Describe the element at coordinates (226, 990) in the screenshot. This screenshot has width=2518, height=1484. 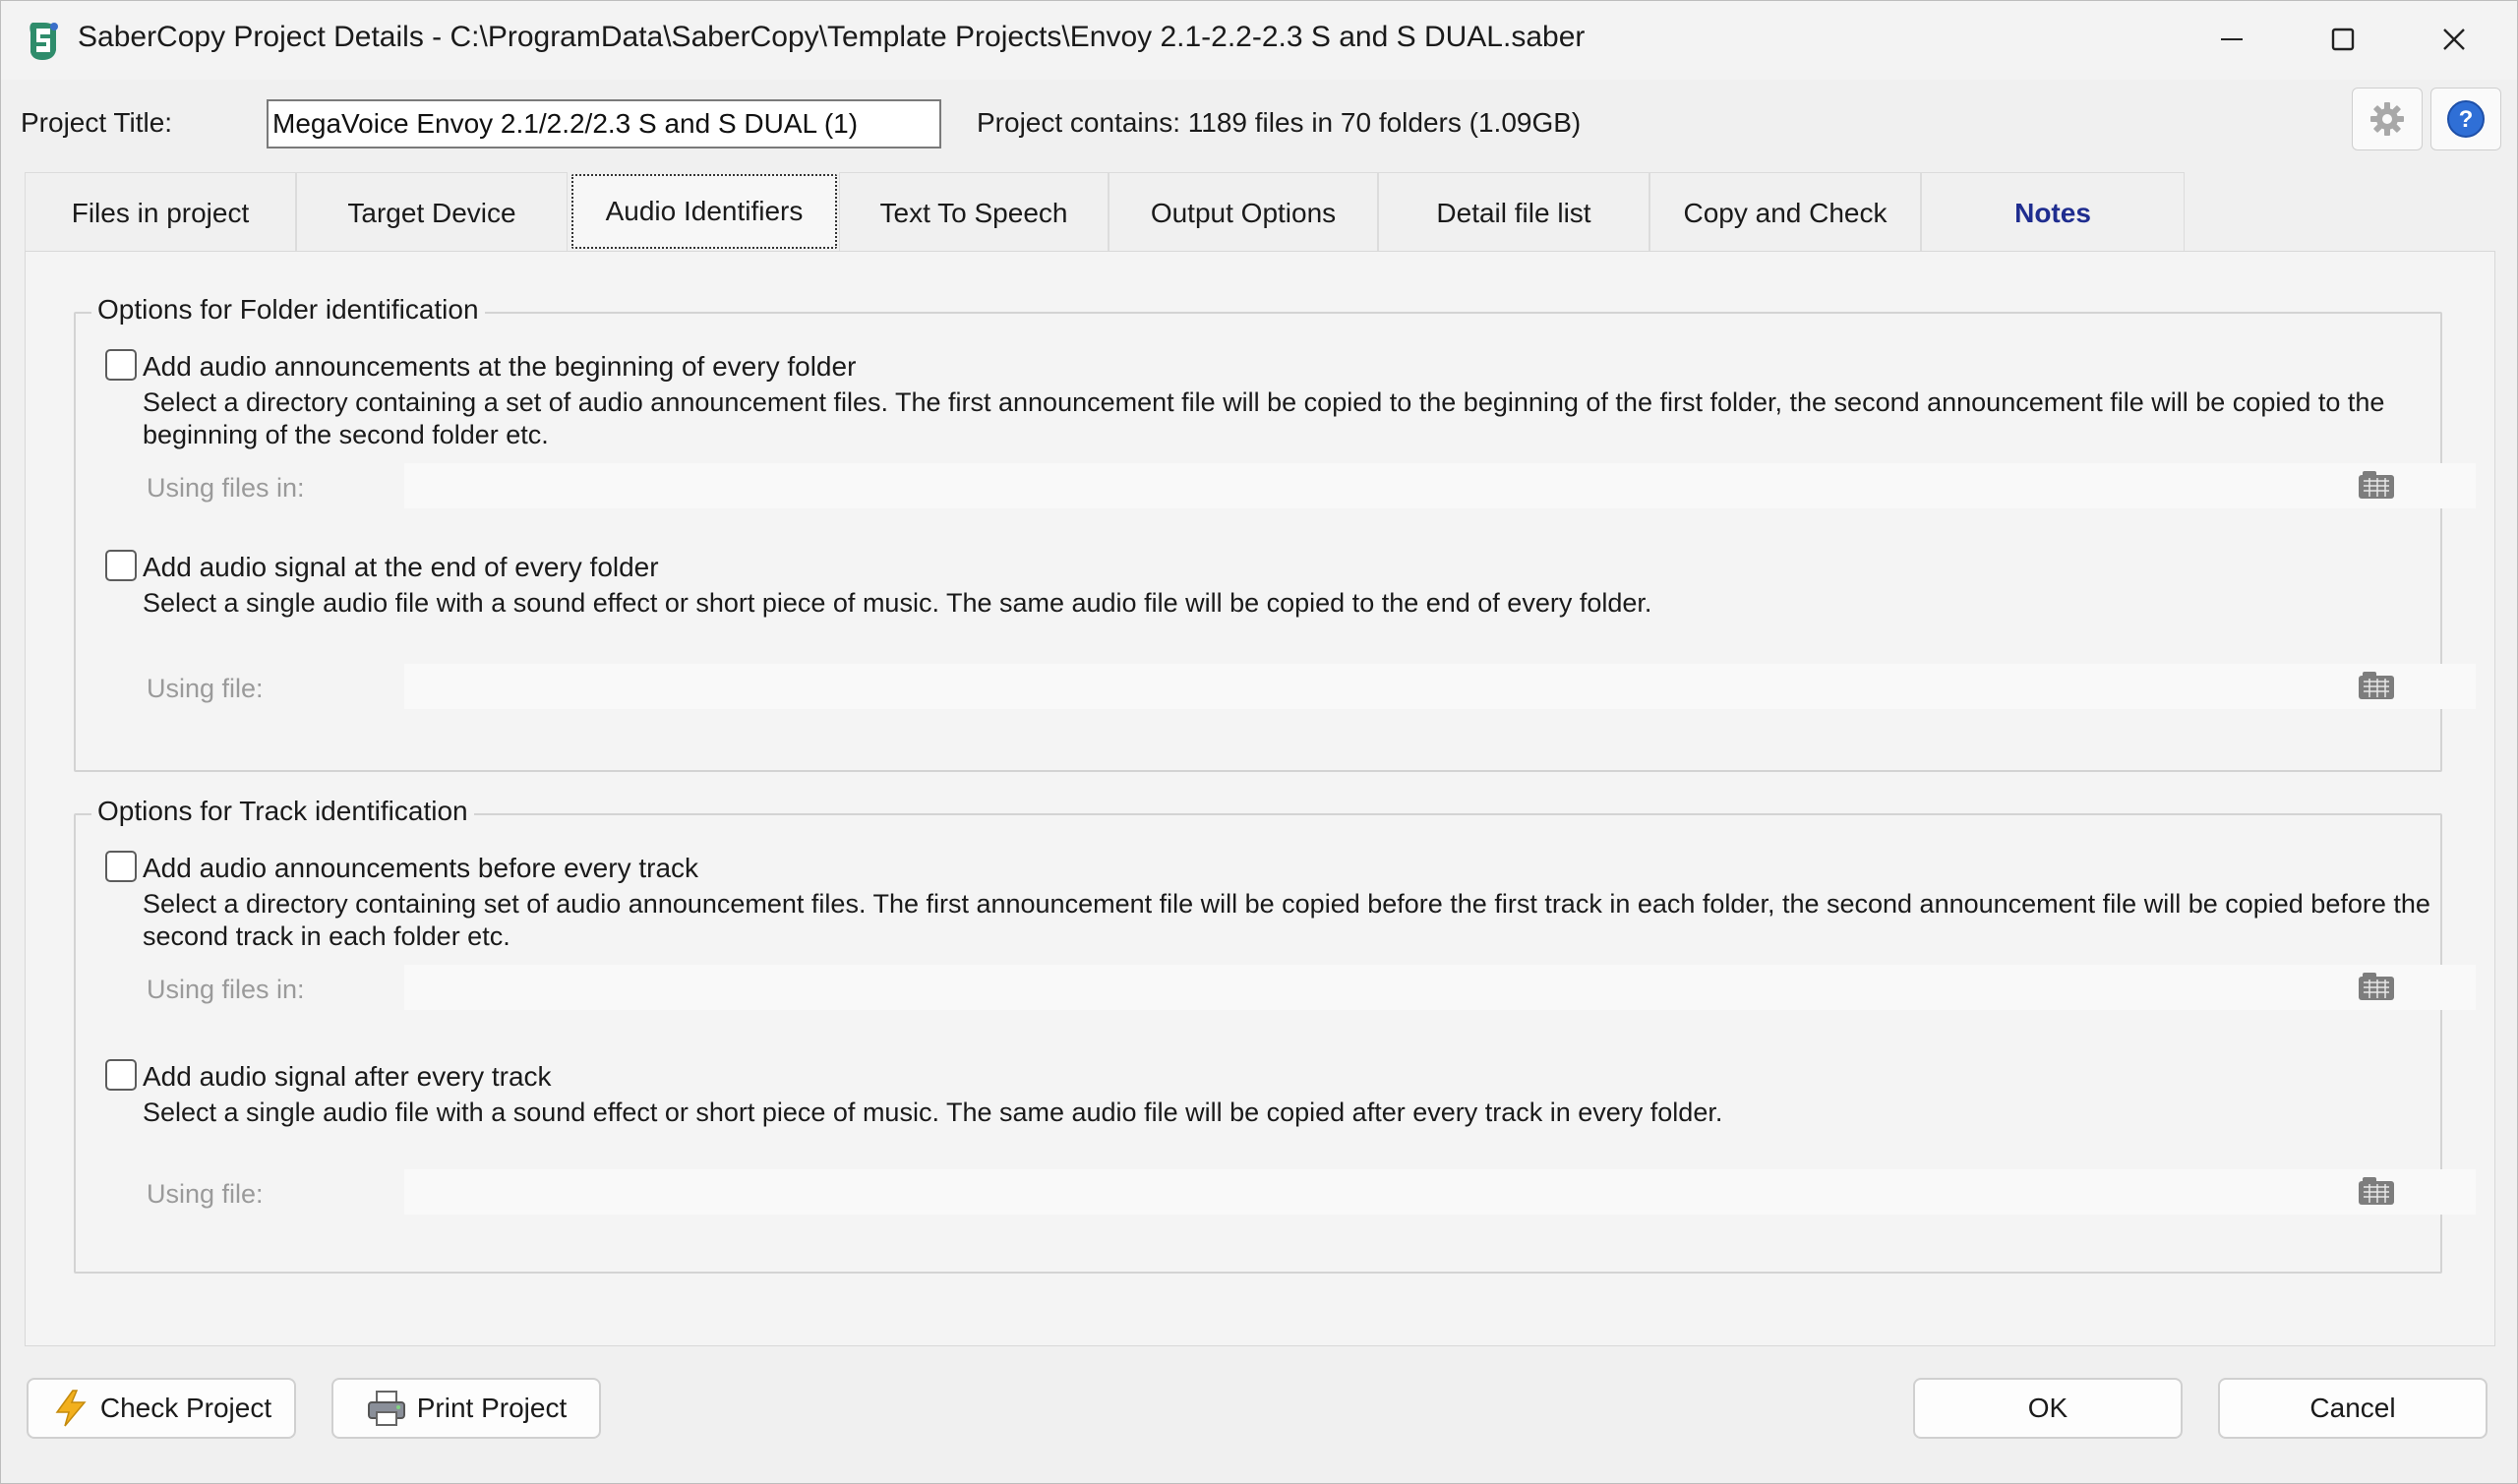
I see `track-announce-using-label: Using files in:` at that location.